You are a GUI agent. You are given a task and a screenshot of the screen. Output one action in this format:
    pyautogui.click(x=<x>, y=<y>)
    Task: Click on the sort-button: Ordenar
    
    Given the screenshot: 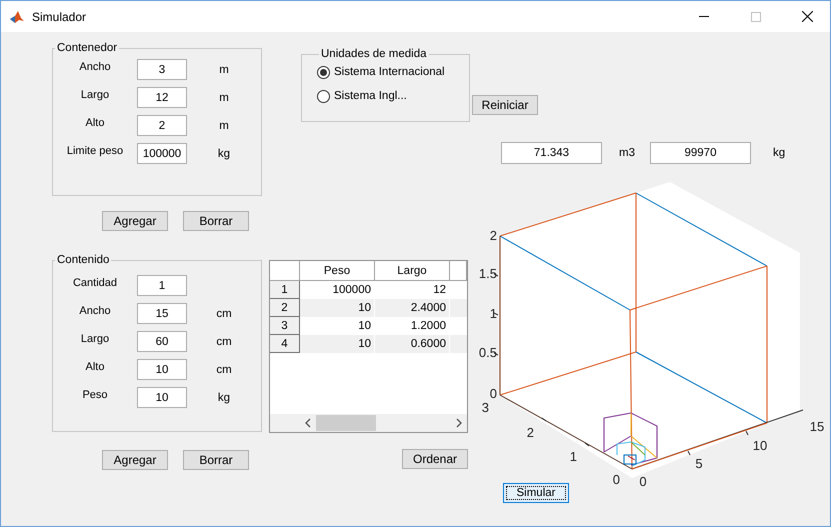 What is the action you would take?
    pyautogui.click(x=435, y=459)
    